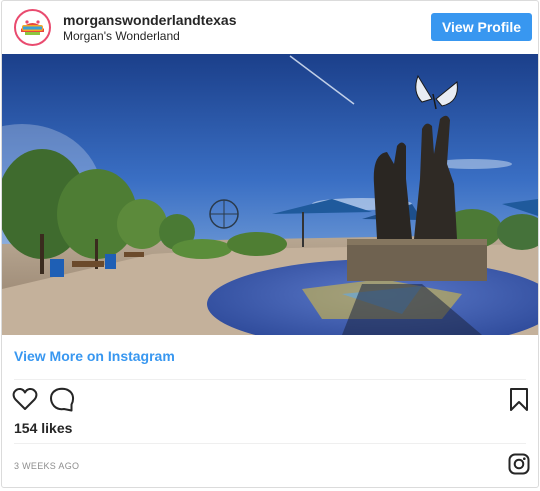 The width and height of the screenshot is (540, 491). I want to click on view-more-link: View More on Instagram, so click(94, 356).